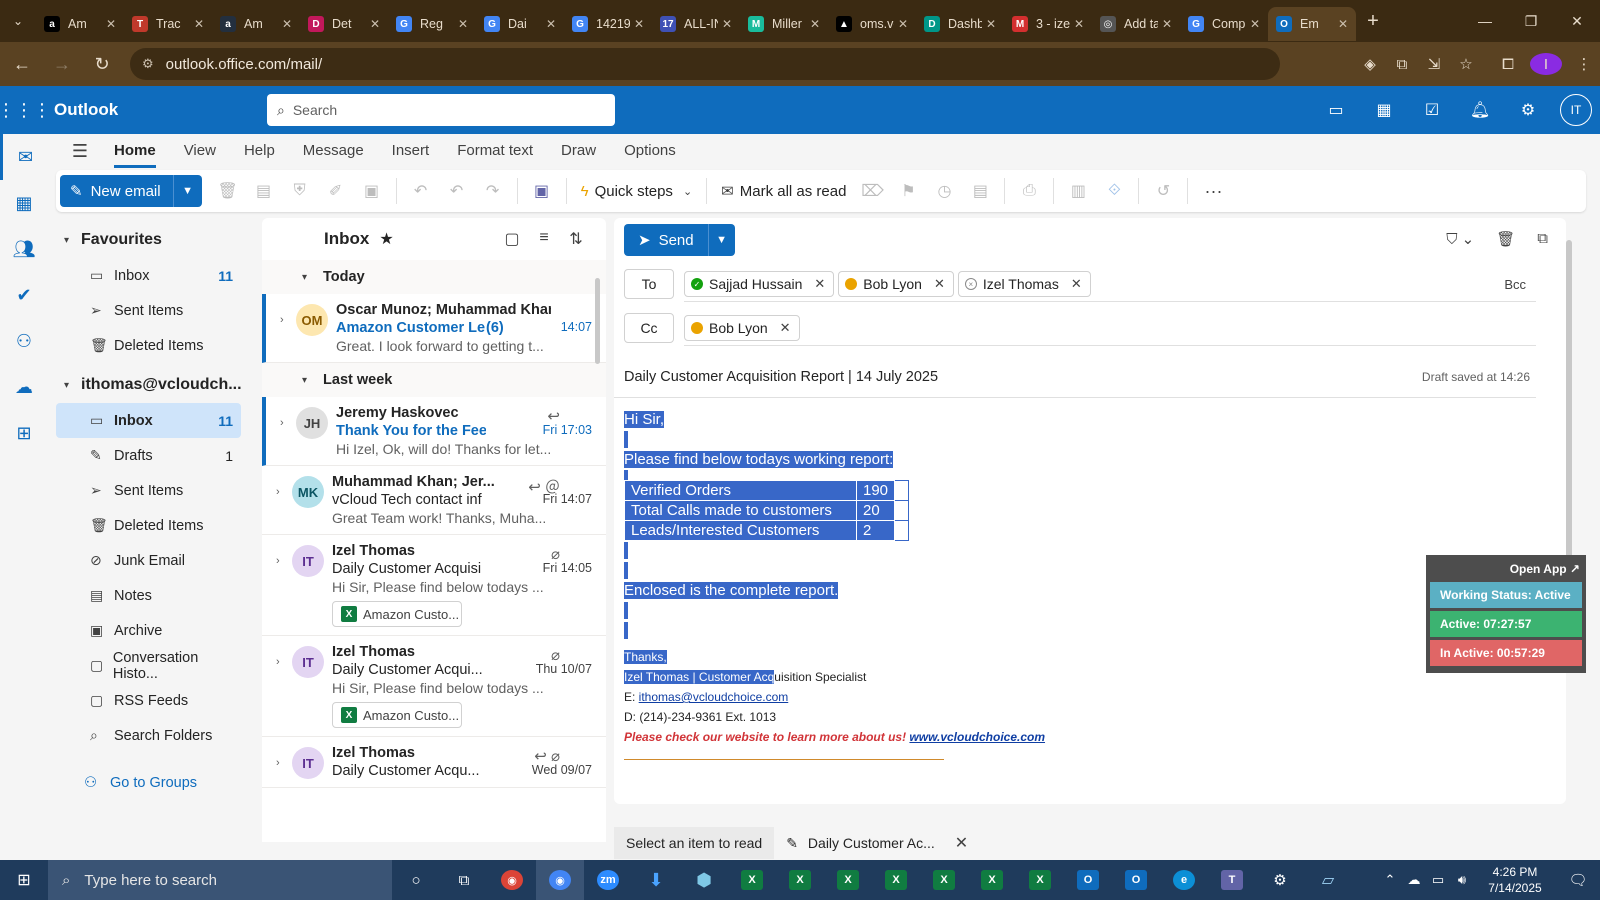 The width and height of the screenshot is (1600, 900). What do you see at coordinates (24, 249) in the screenshot?
I see `people-icon: 👥︎` at bounding box center [24, 249].